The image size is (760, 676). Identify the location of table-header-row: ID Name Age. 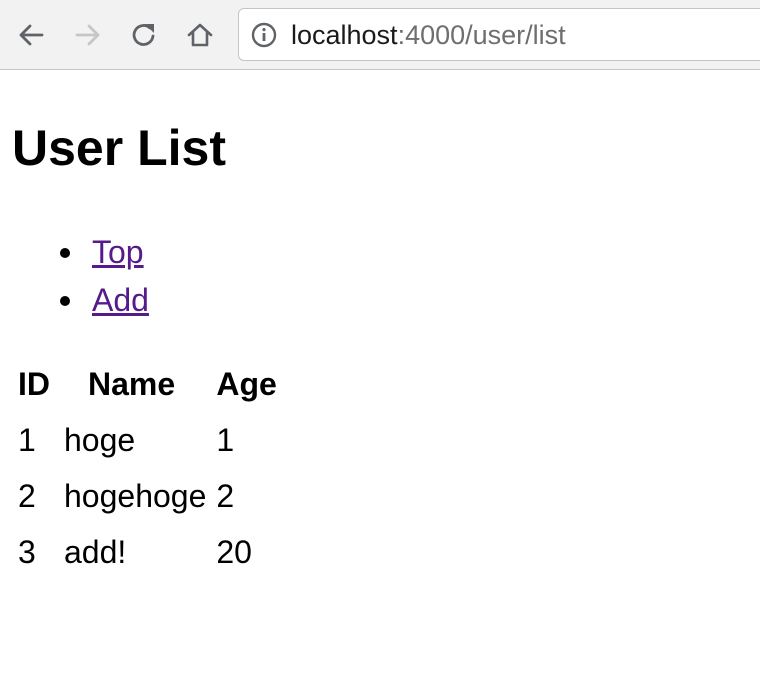
(144, 384).